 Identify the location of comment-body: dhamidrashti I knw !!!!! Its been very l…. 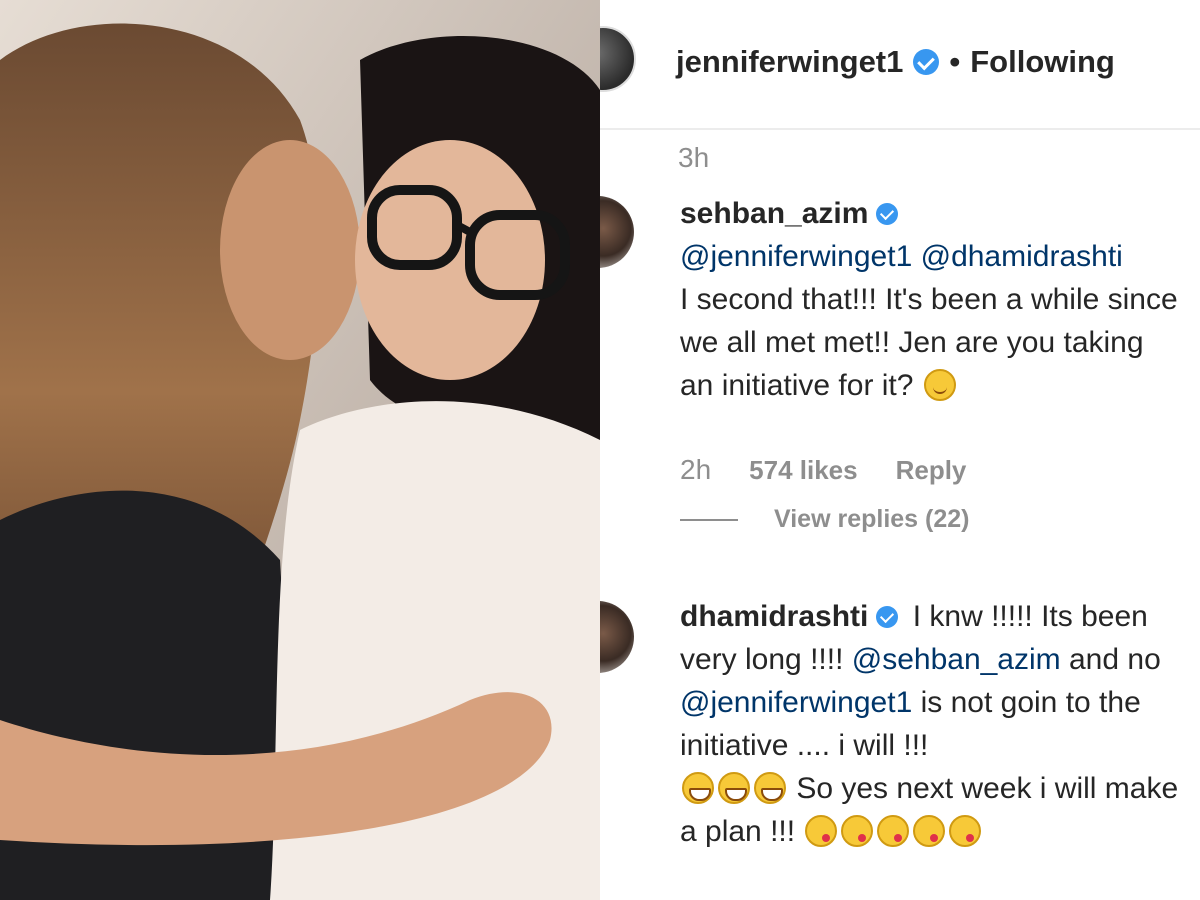
(931, 724).